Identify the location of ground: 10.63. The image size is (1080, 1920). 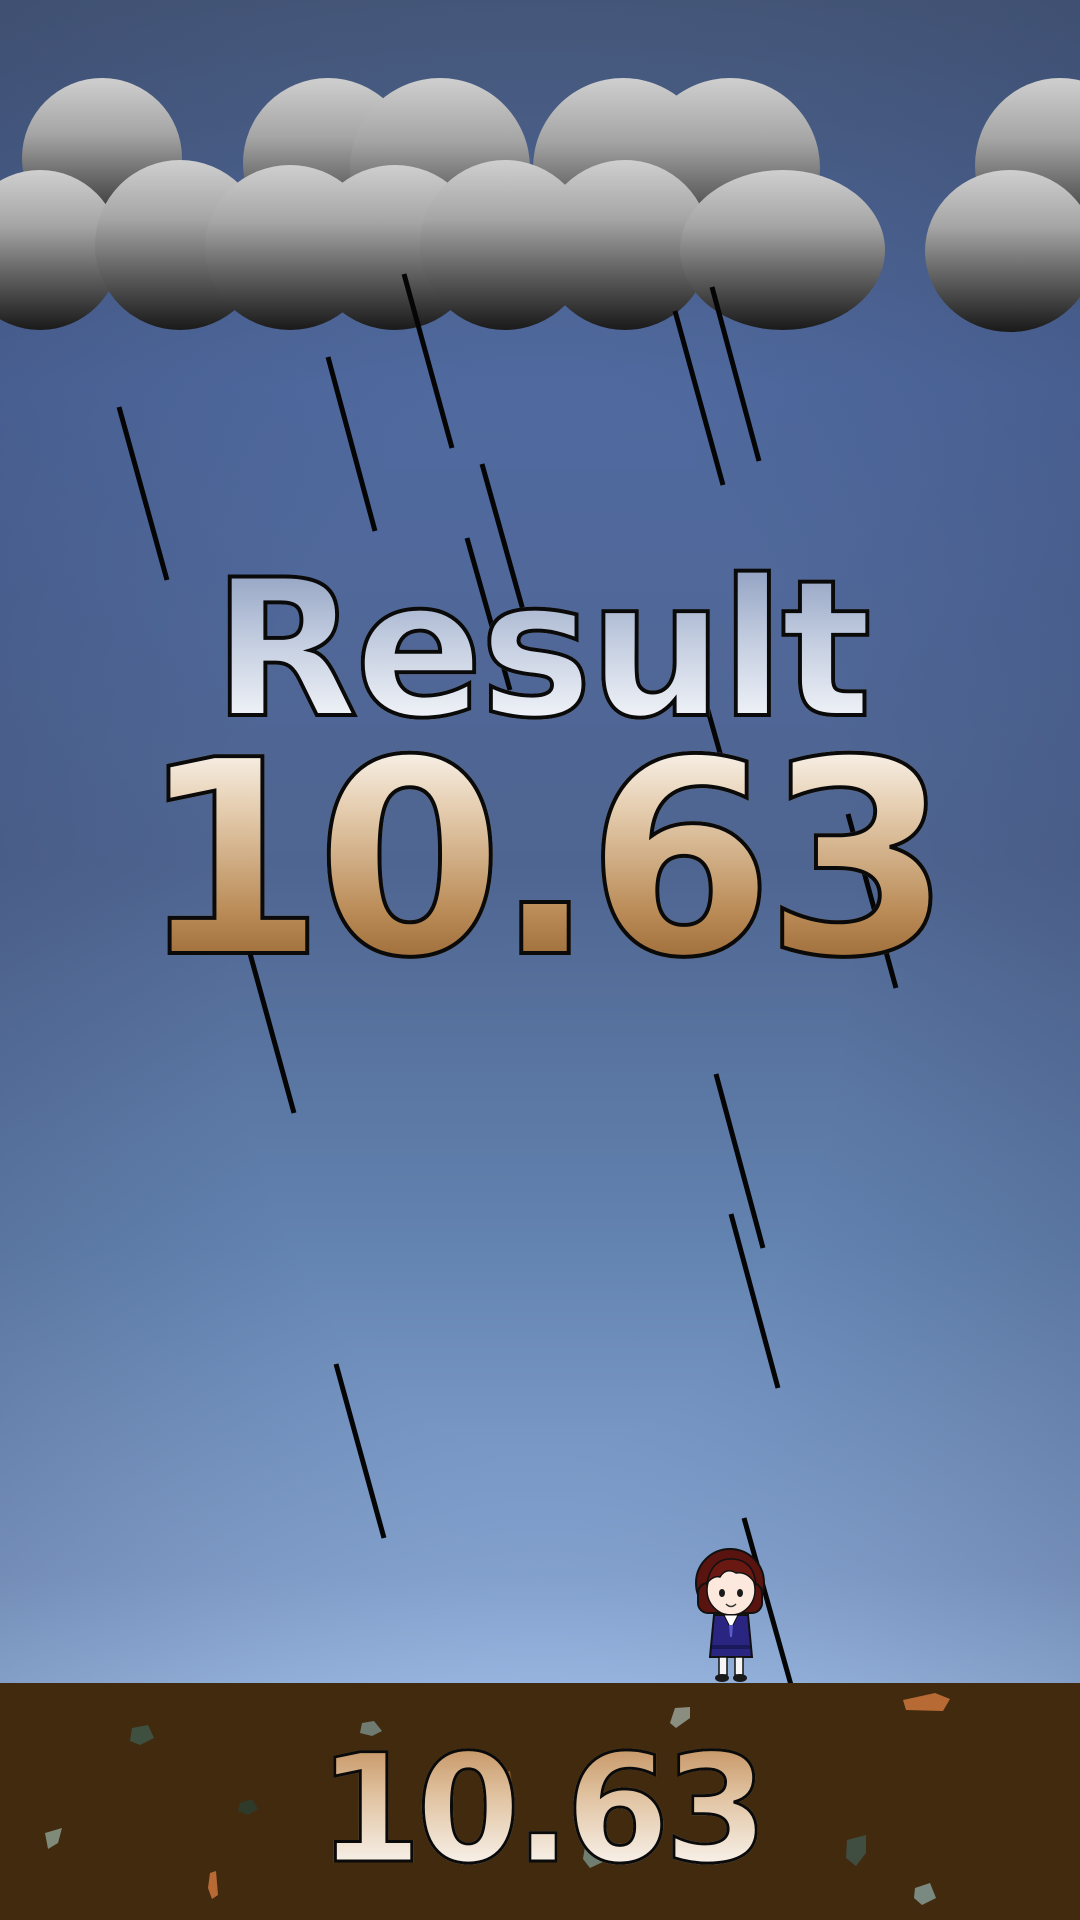
(540, 1801).